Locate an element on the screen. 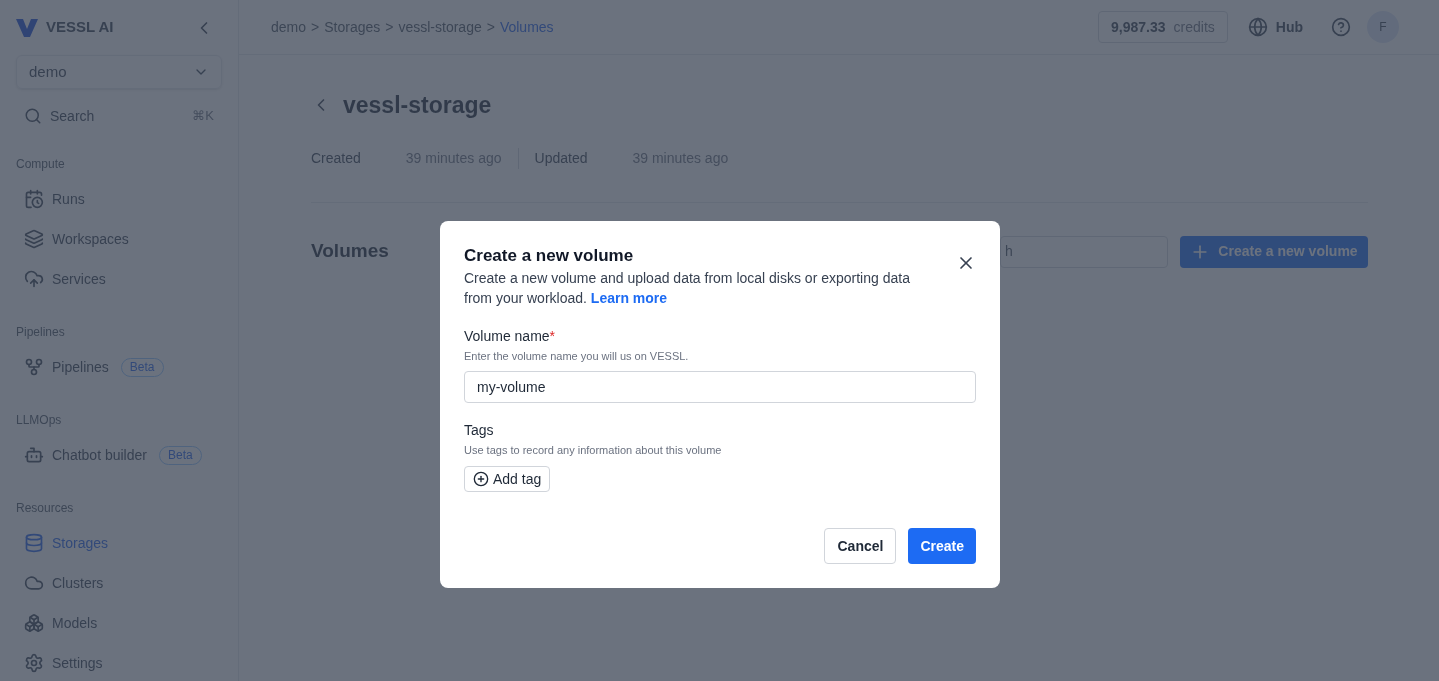 The width and height of the screenshot is (1439, 681). volume-name-input: my-volume is located at coordinates (720, 386).